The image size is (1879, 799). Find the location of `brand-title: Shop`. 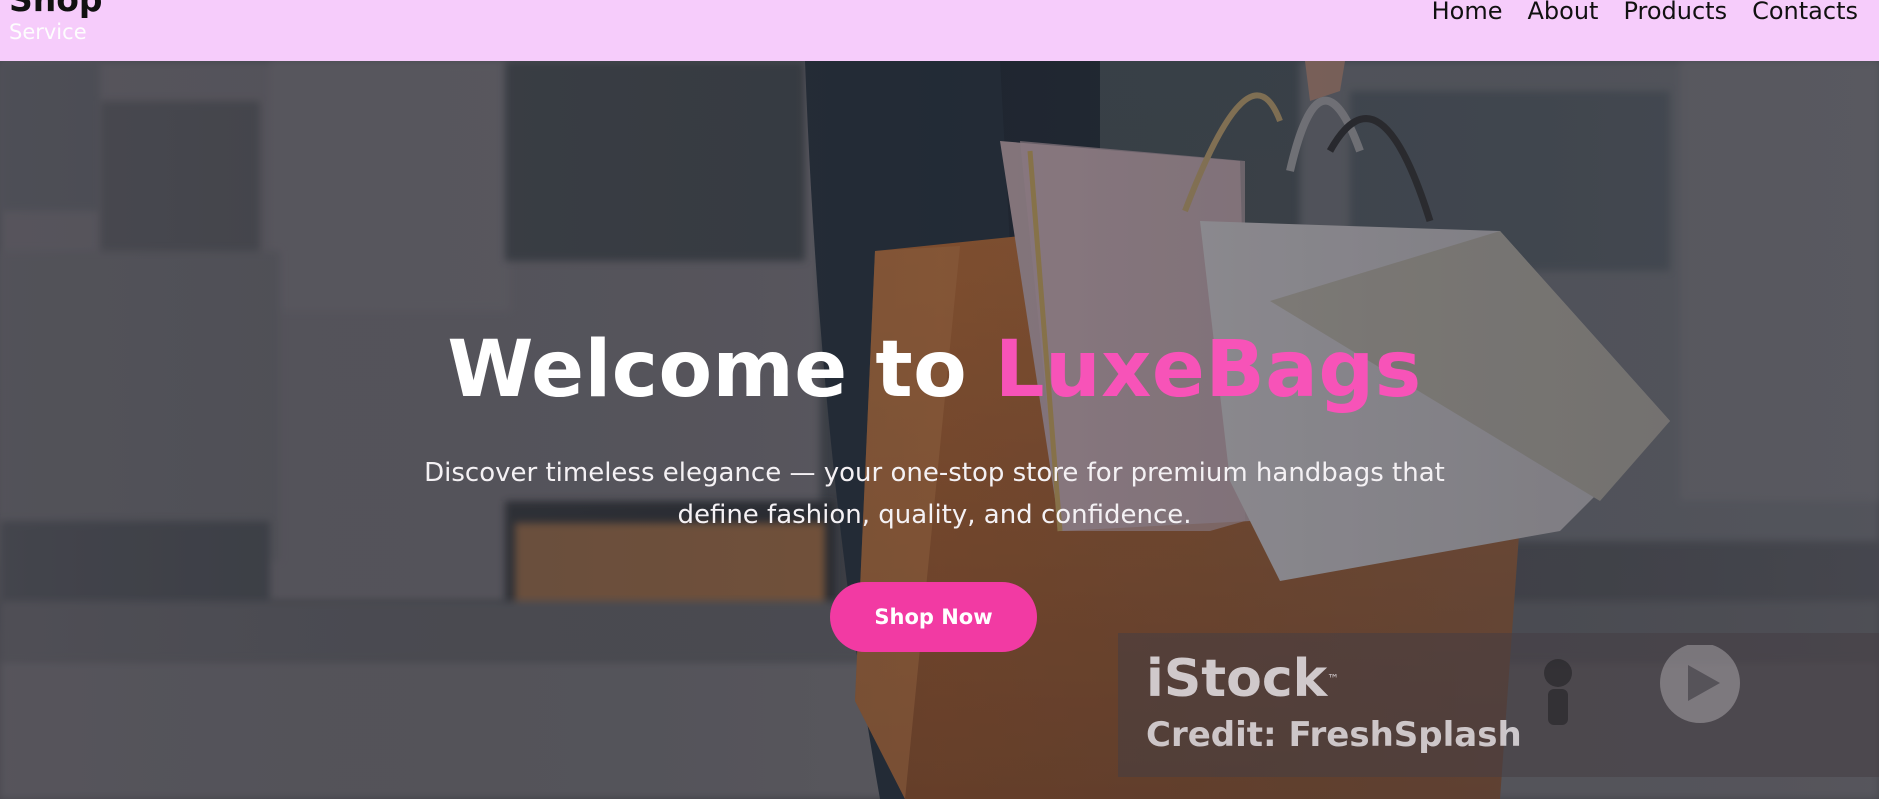

brand-title: Shop is located at coordinates (56, 9).